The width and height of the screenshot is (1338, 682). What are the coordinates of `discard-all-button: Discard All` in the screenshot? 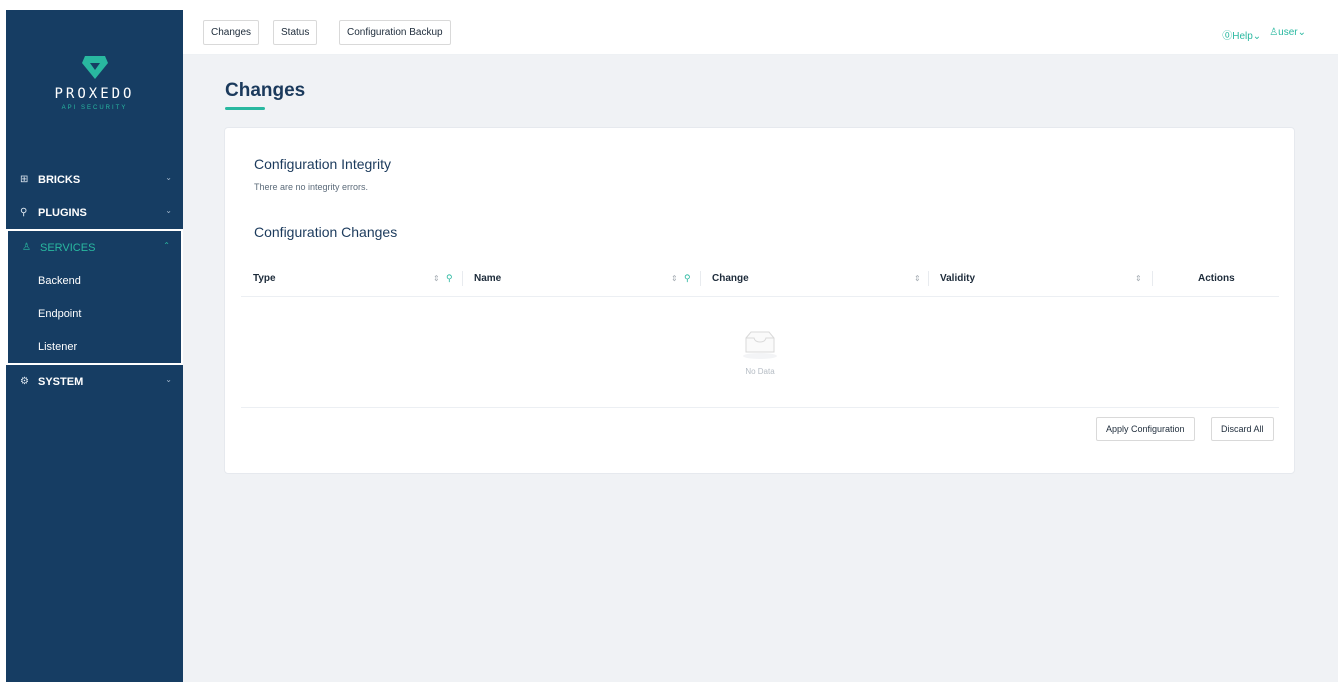 It's located at (1242, 429).